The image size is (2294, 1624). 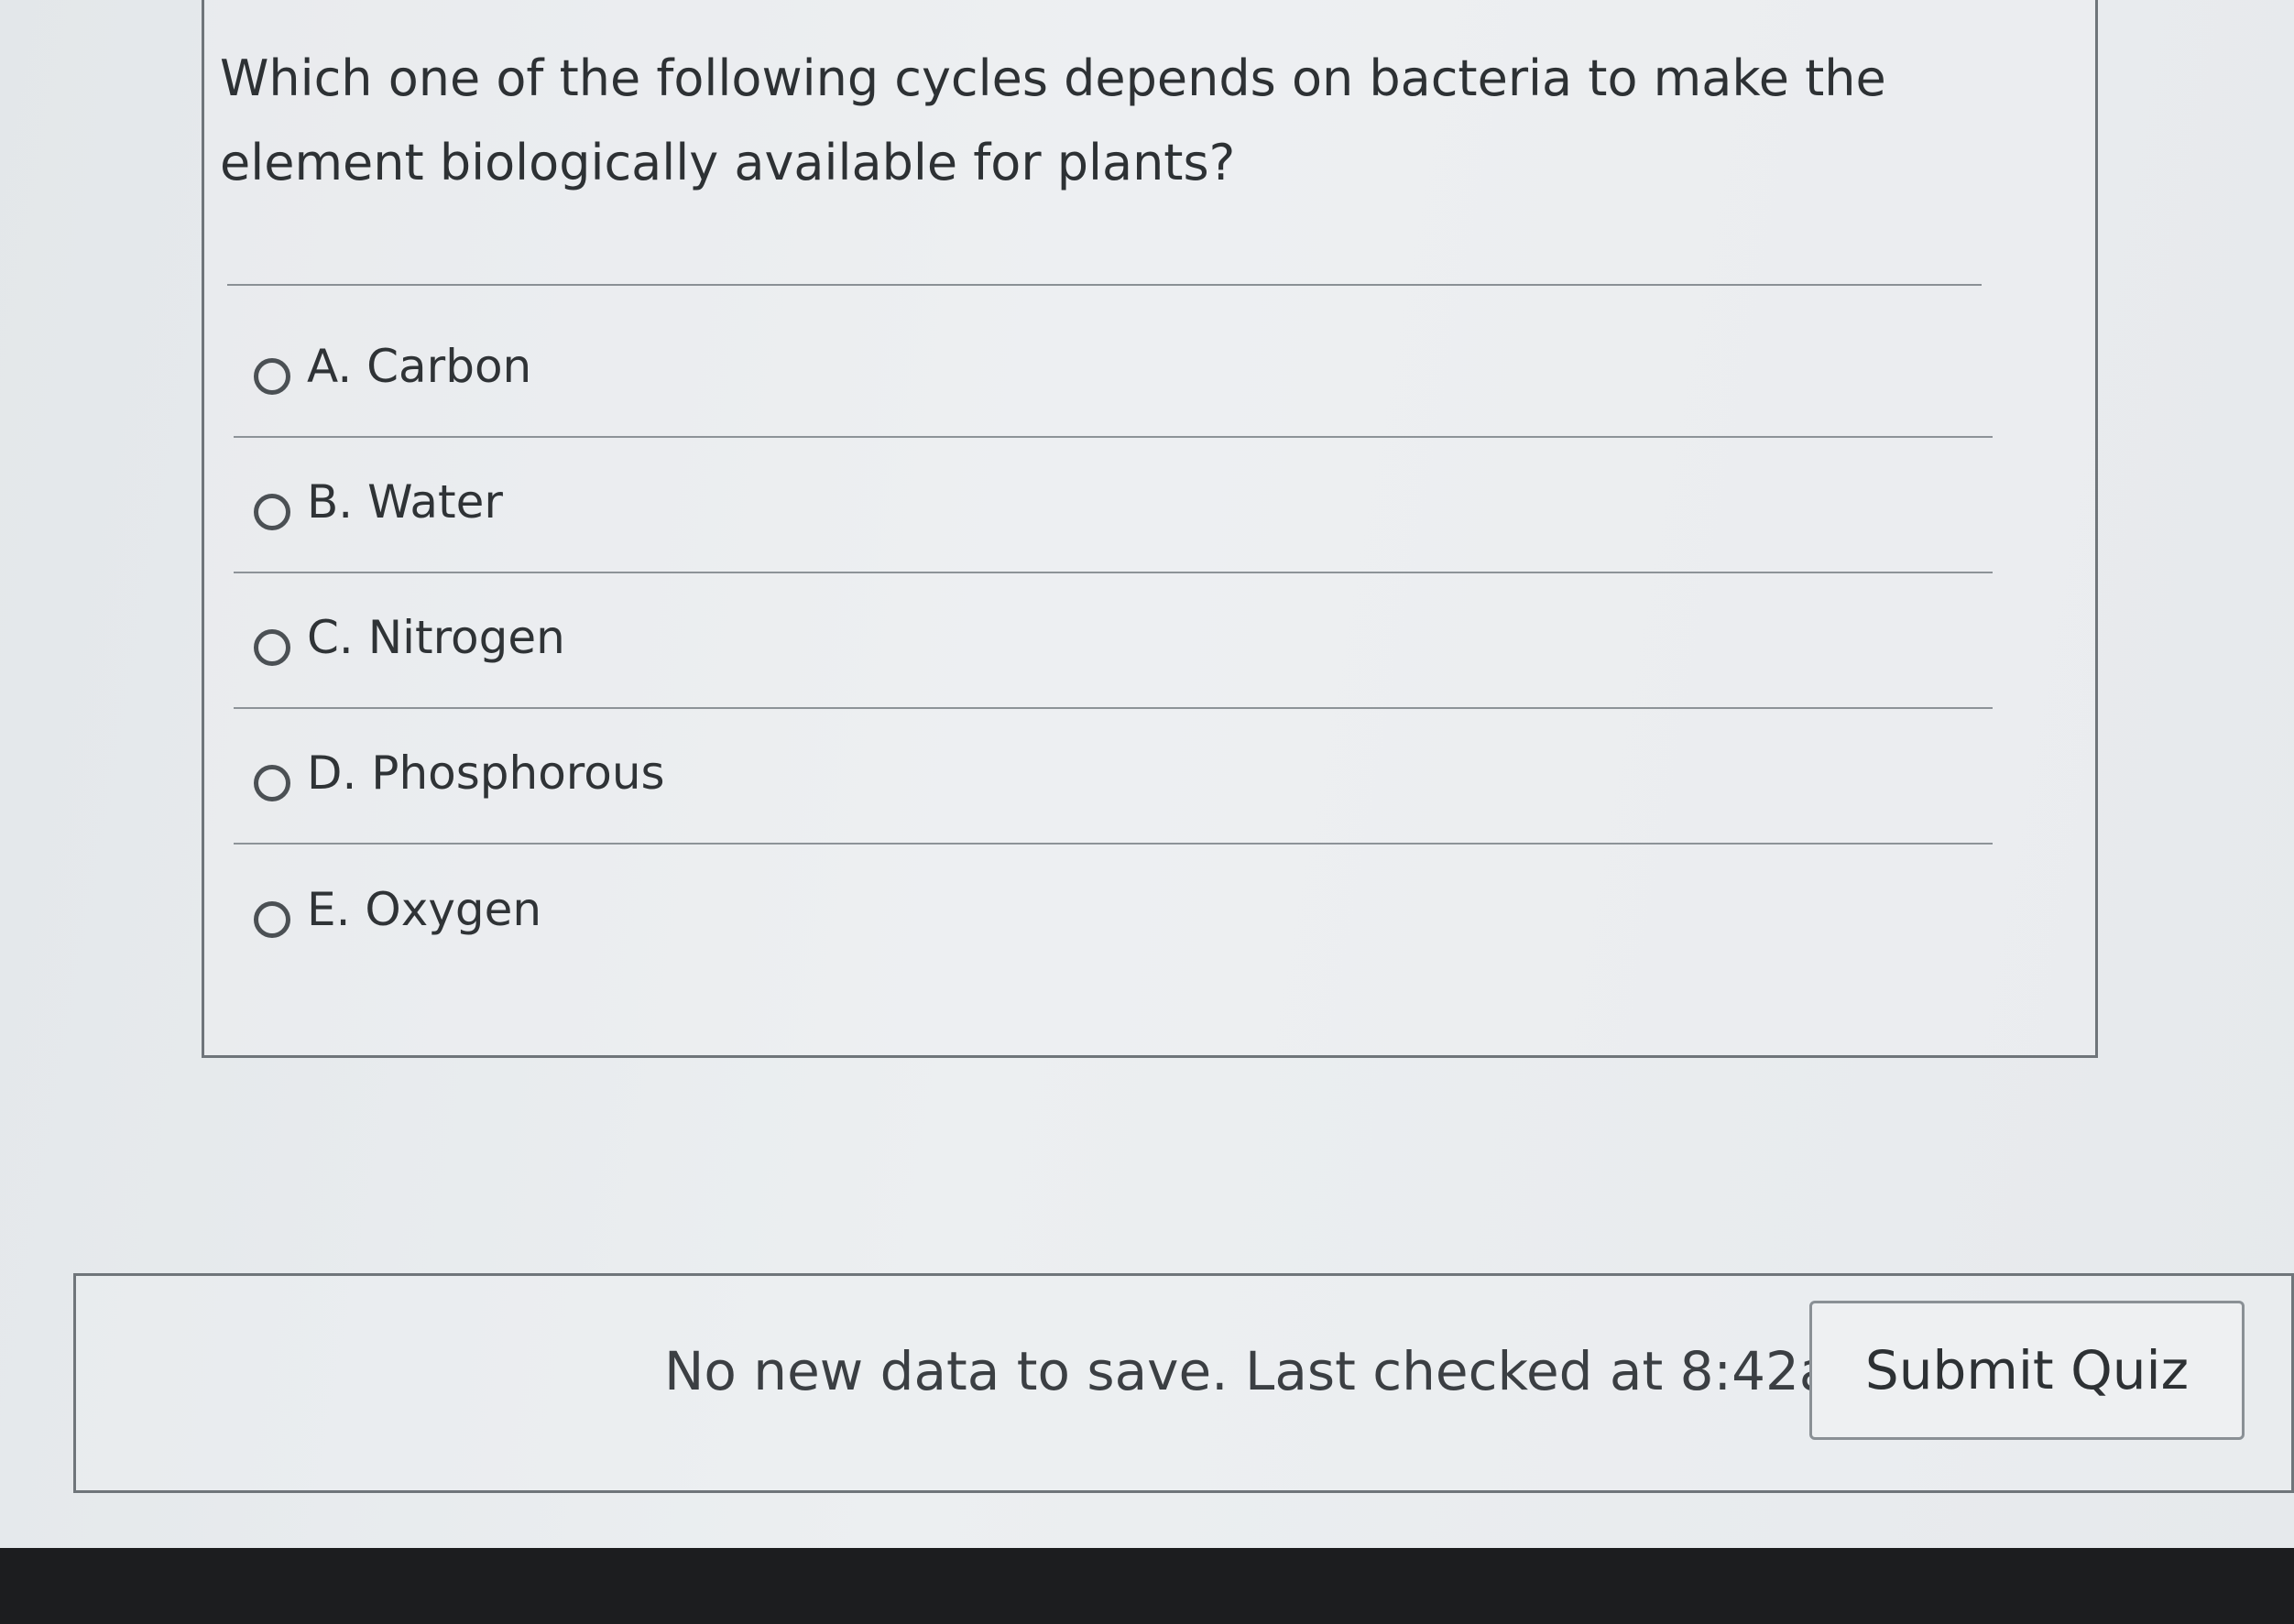 What do you see at coordinates (2027, 1370) in the screenshot?
I see `submit-quiz-button: Submit Quiz` at bounding box center [2027, 1370].